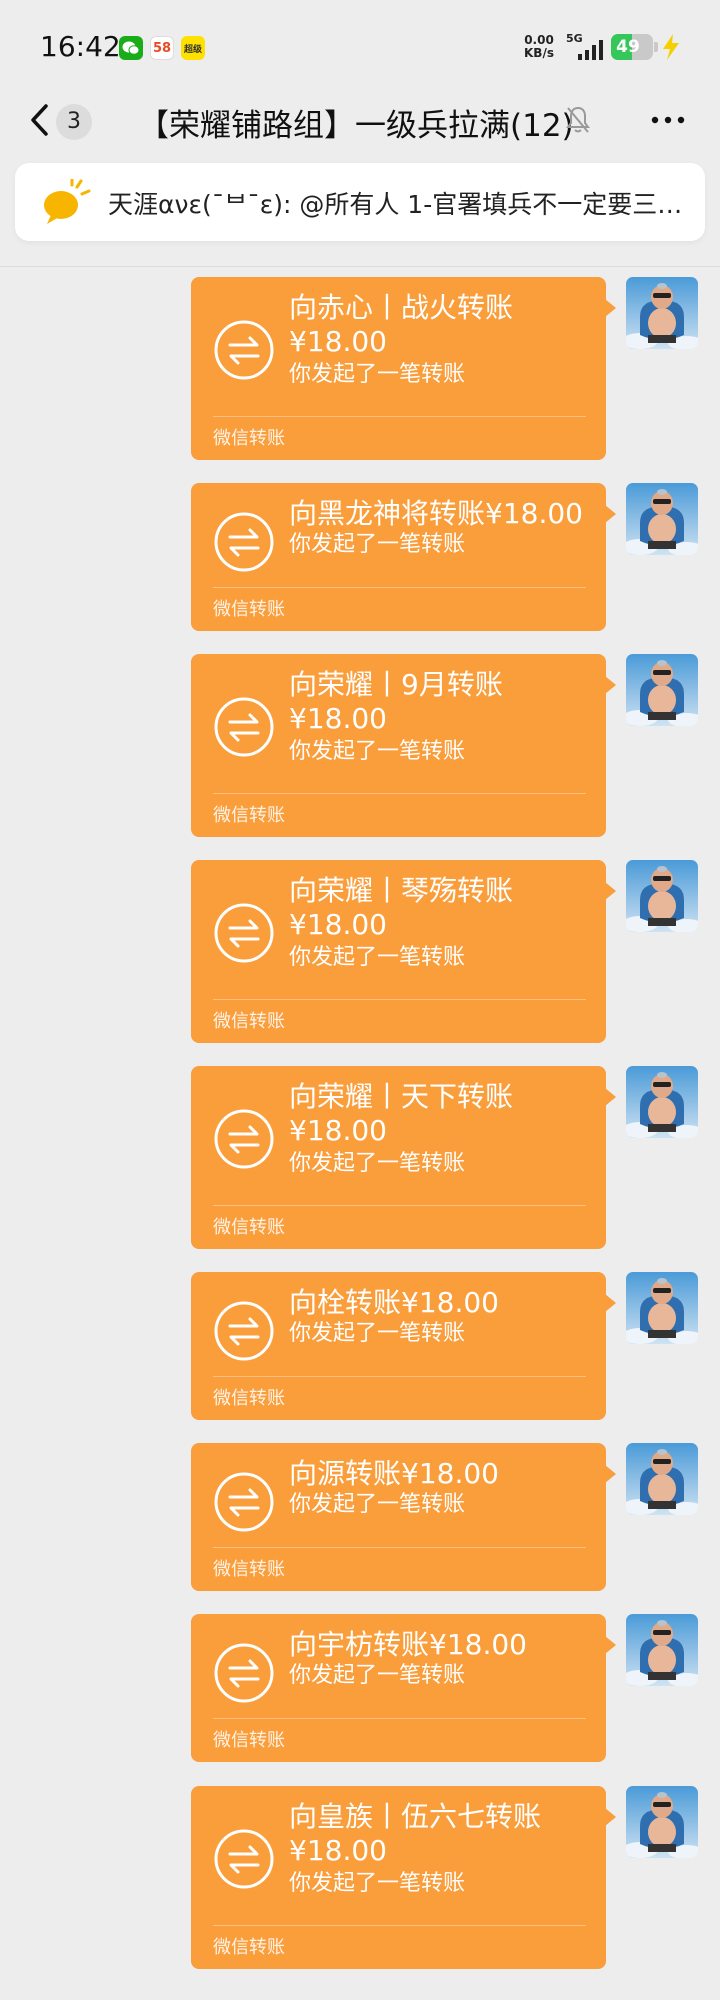 The image size is (720, 2000). I want to click on transfer-bubble: 向荣耀丨9月转账 ¥18.00 你发起了一笔转账微信转账, so click(403, 745).